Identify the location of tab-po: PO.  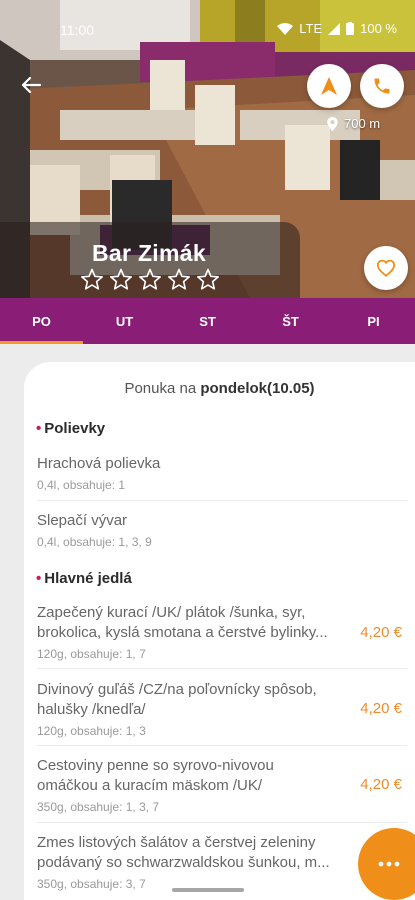
(41, 321).